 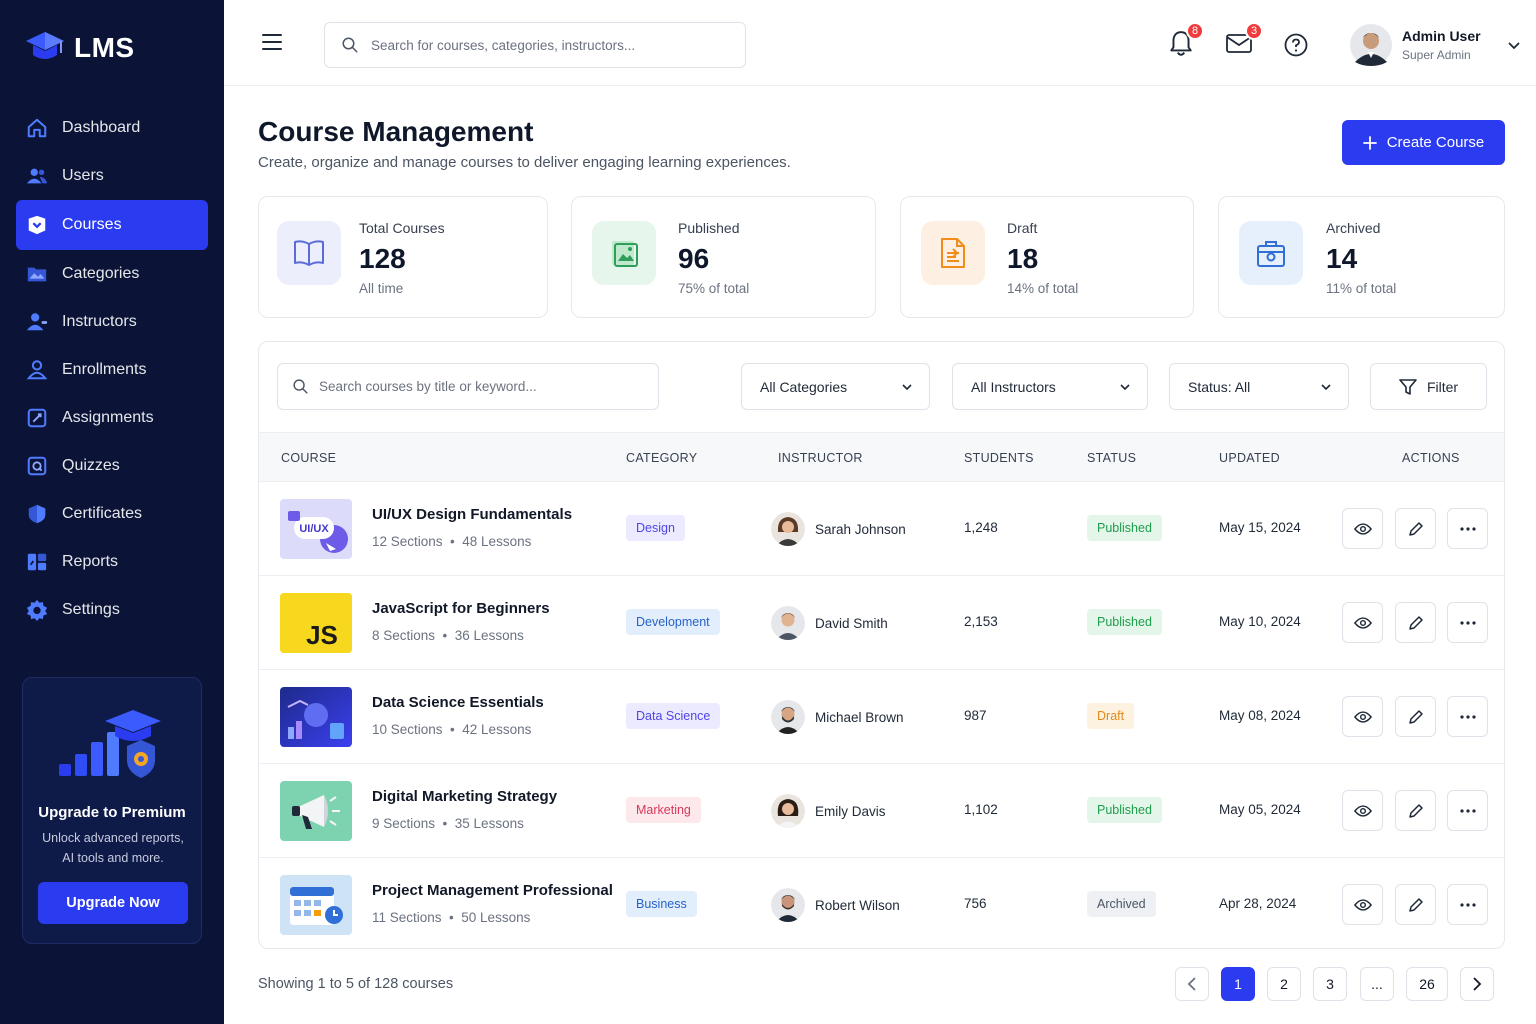 What do you see at coordinates (112, 322) in the screenshot?
I see `sidebar-item-instructors: Instructors` at bounding box center [112, 322].